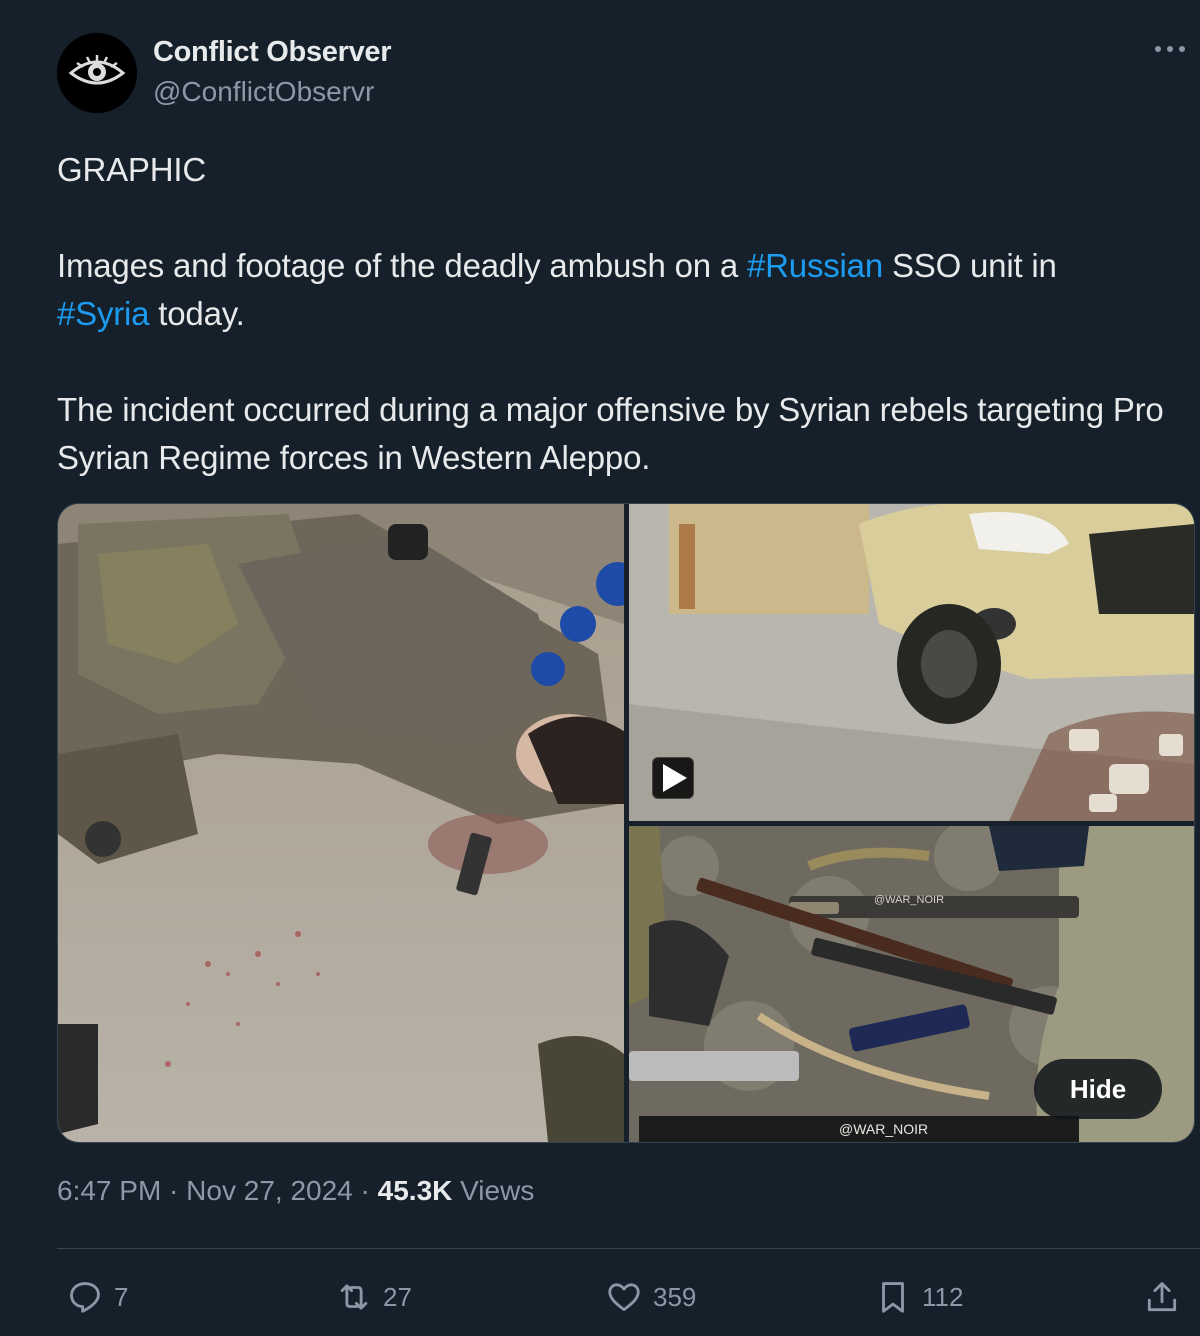 The height and width of the screenshot is (1336, 1200). What do you see at coordinates (373, 1297) in the screenshot?
I see `repost-button: 27` at bounding box center [373, 1297].